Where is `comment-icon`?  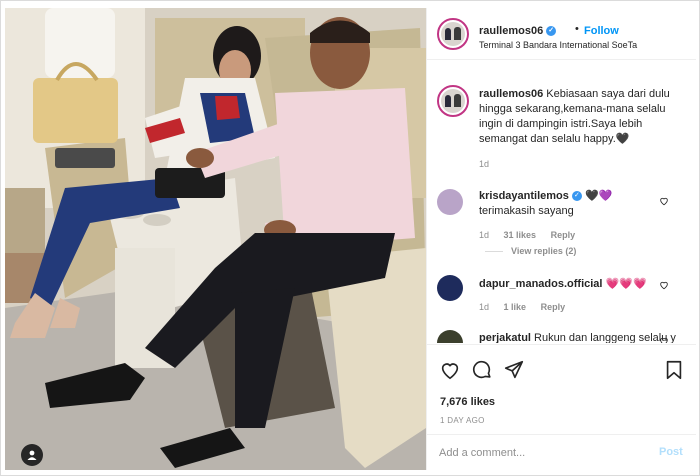 comment-icon is located at coordinates (482, 370).